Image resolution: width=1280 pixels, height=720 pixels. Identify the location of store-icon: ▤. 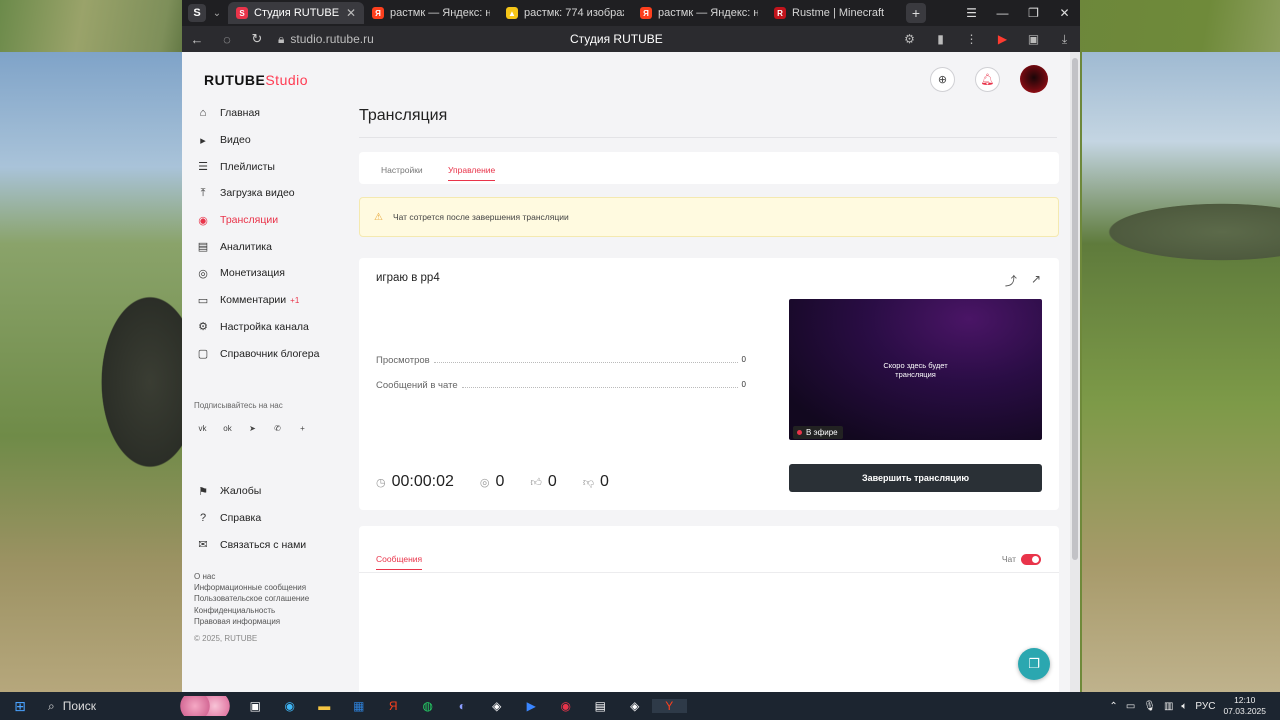
(600, 706).